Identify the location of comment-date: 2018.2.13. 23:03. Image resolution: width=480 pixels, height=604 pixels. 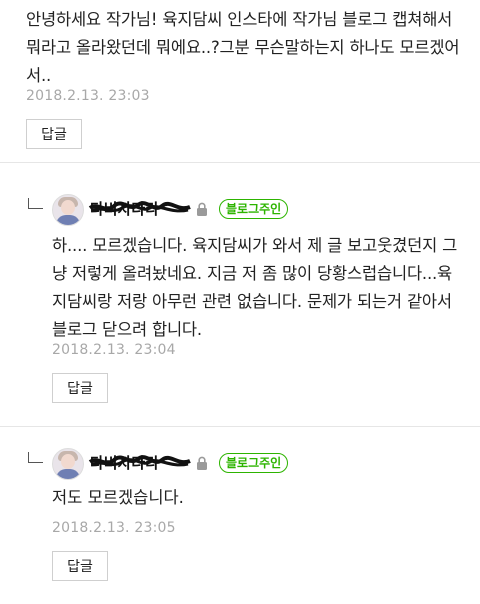
(88, 96).